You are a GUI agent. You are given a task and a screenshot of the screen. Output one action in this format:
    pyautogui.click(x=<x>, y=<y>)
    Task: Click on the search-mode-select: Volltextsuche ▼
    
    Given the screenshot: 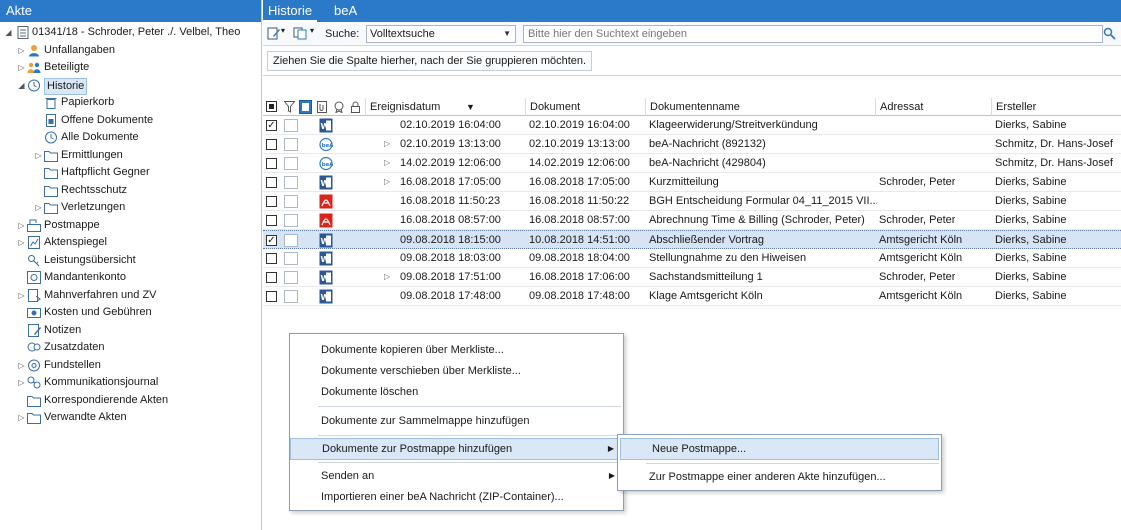 What is the action you would take?
    pyautogui.click(x=441, y=34)
    